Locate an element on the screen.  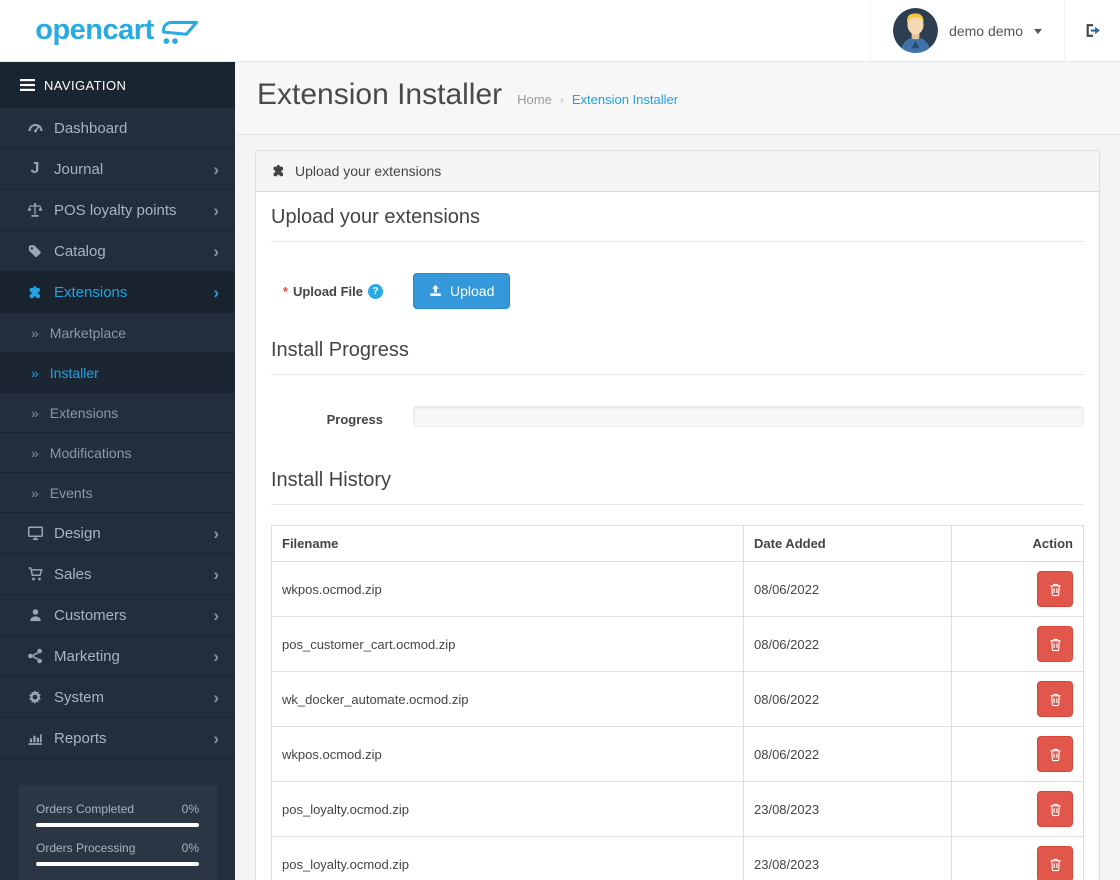
breadcrumb-current-link: Extension Installer is located at coordinates (625, 99).